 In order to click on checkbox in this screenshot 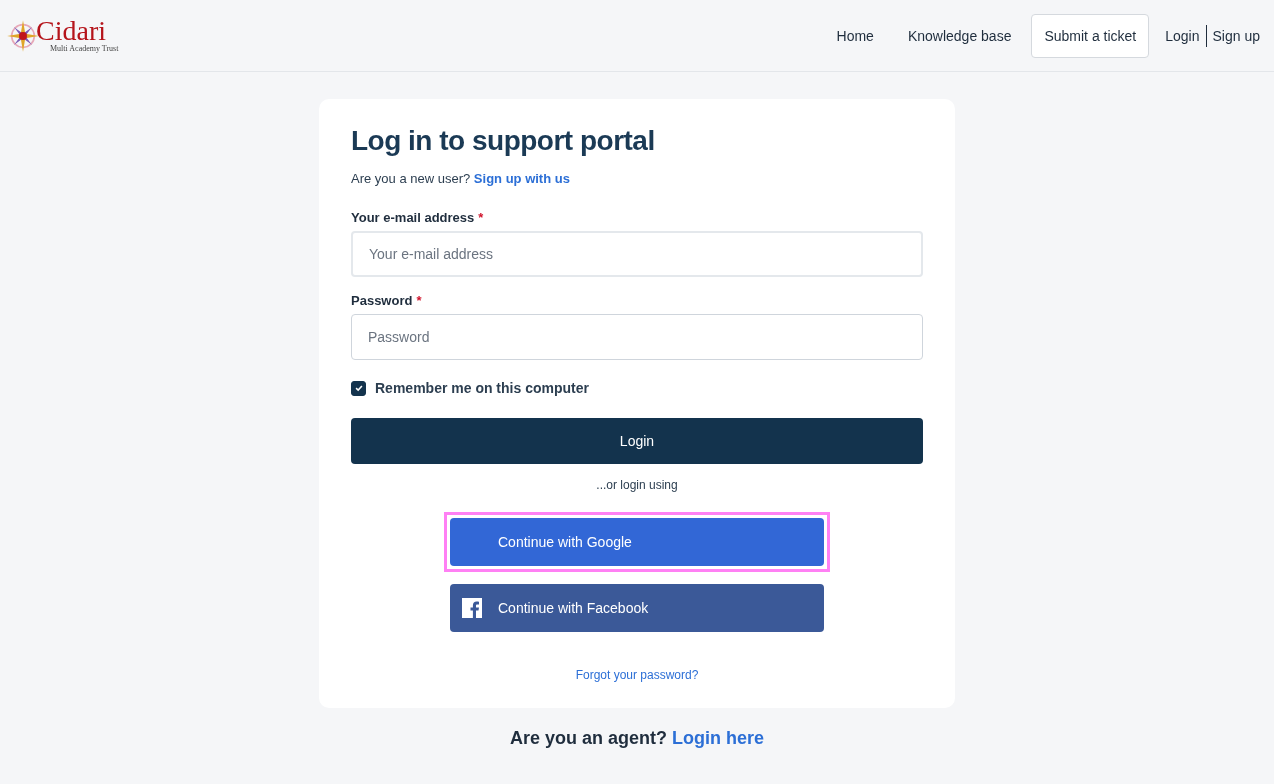, I will do `click(358, 388)`.